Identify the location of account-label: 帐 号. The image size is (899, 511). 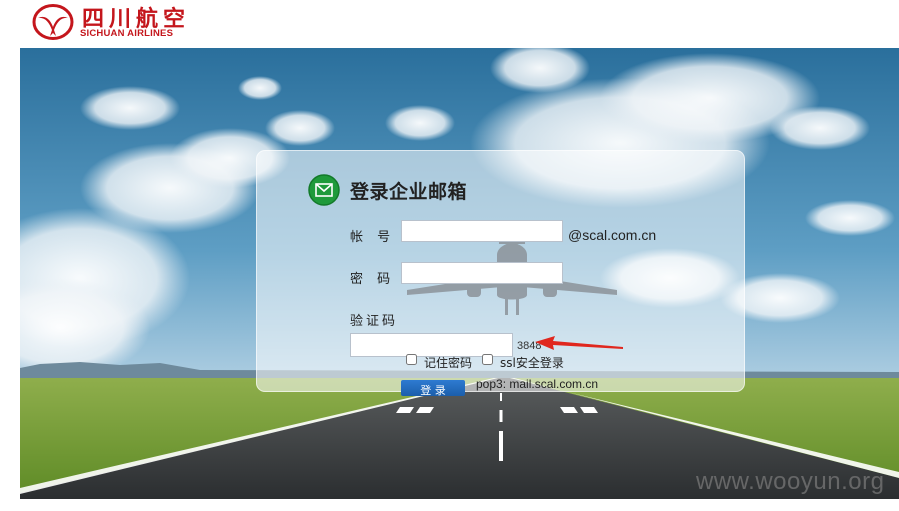
(373, 237).